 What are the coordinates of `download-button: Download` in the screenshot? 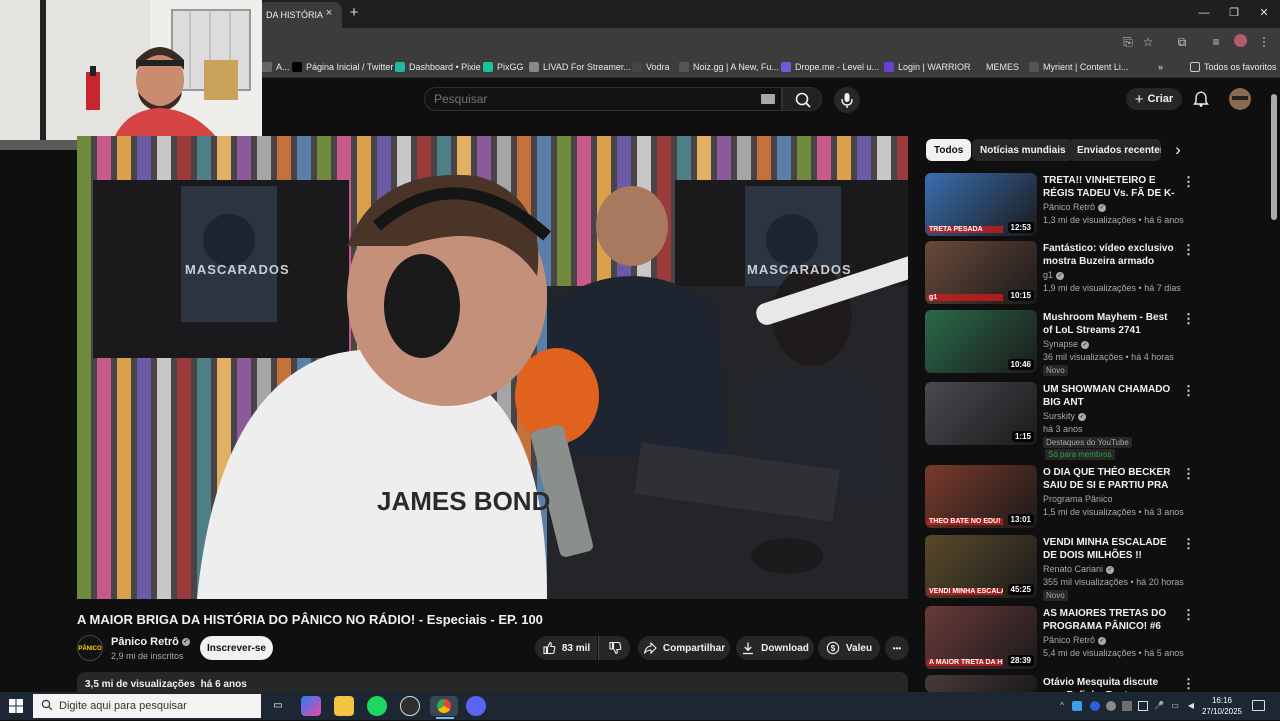 It's located at (775, 648).